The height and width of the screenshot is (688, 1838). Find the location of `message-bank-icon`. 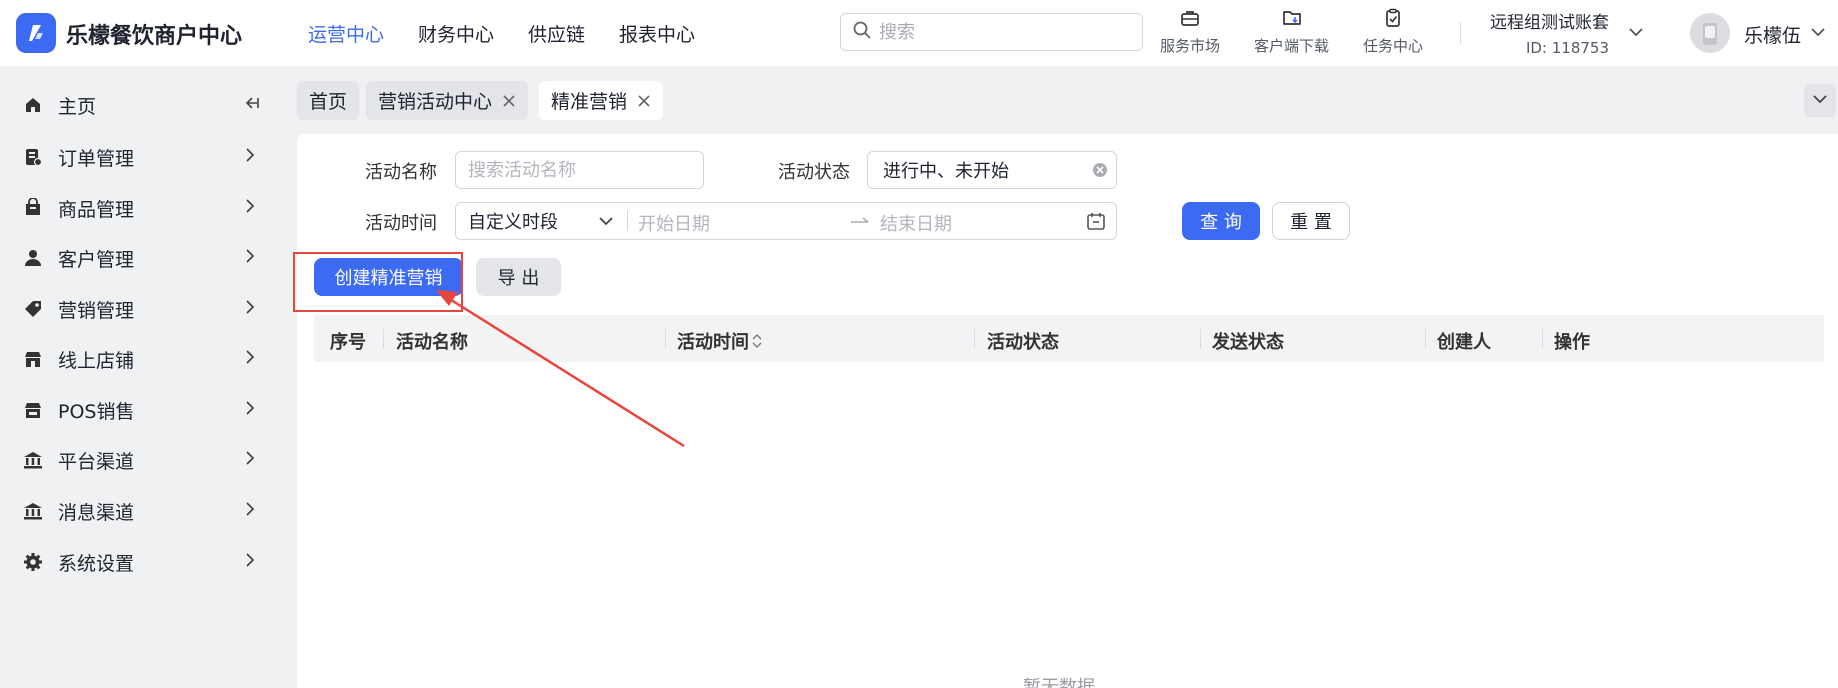

message-bank-icon is located at coordinates (33, 511).